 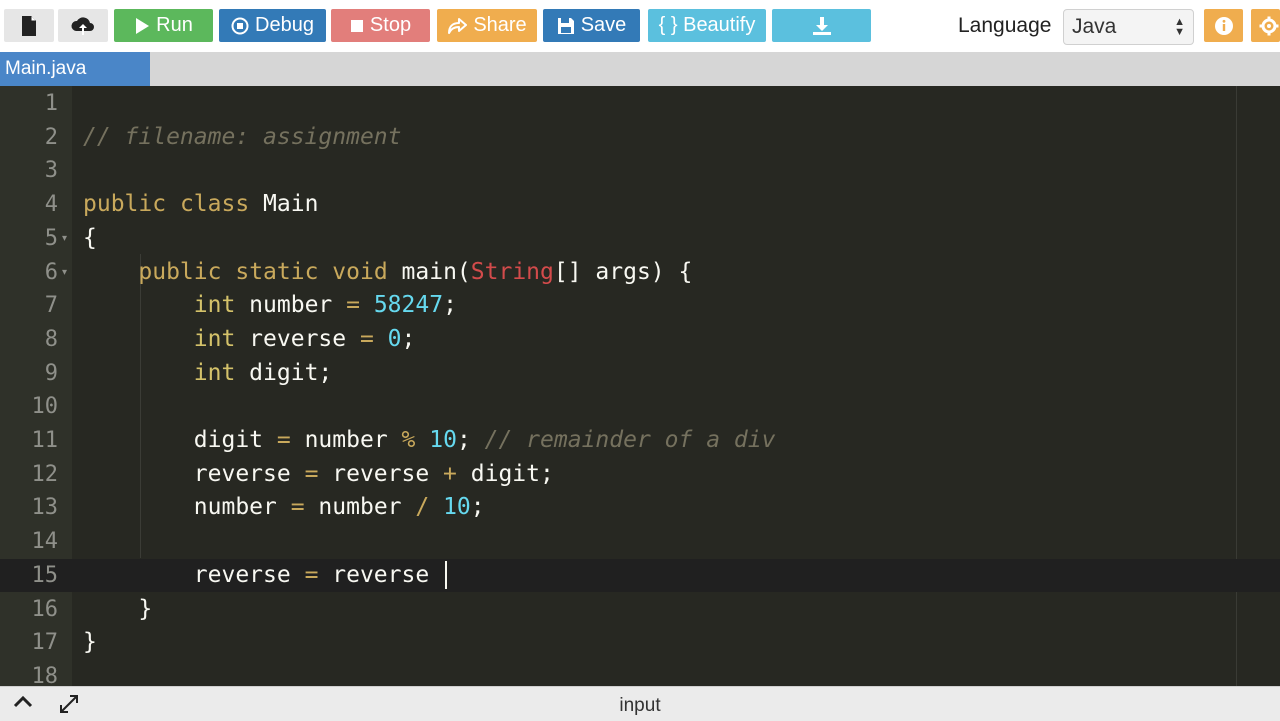 I want to click on code-line: 12 reverse = reverse + digit;, so click(x=640, y=475).